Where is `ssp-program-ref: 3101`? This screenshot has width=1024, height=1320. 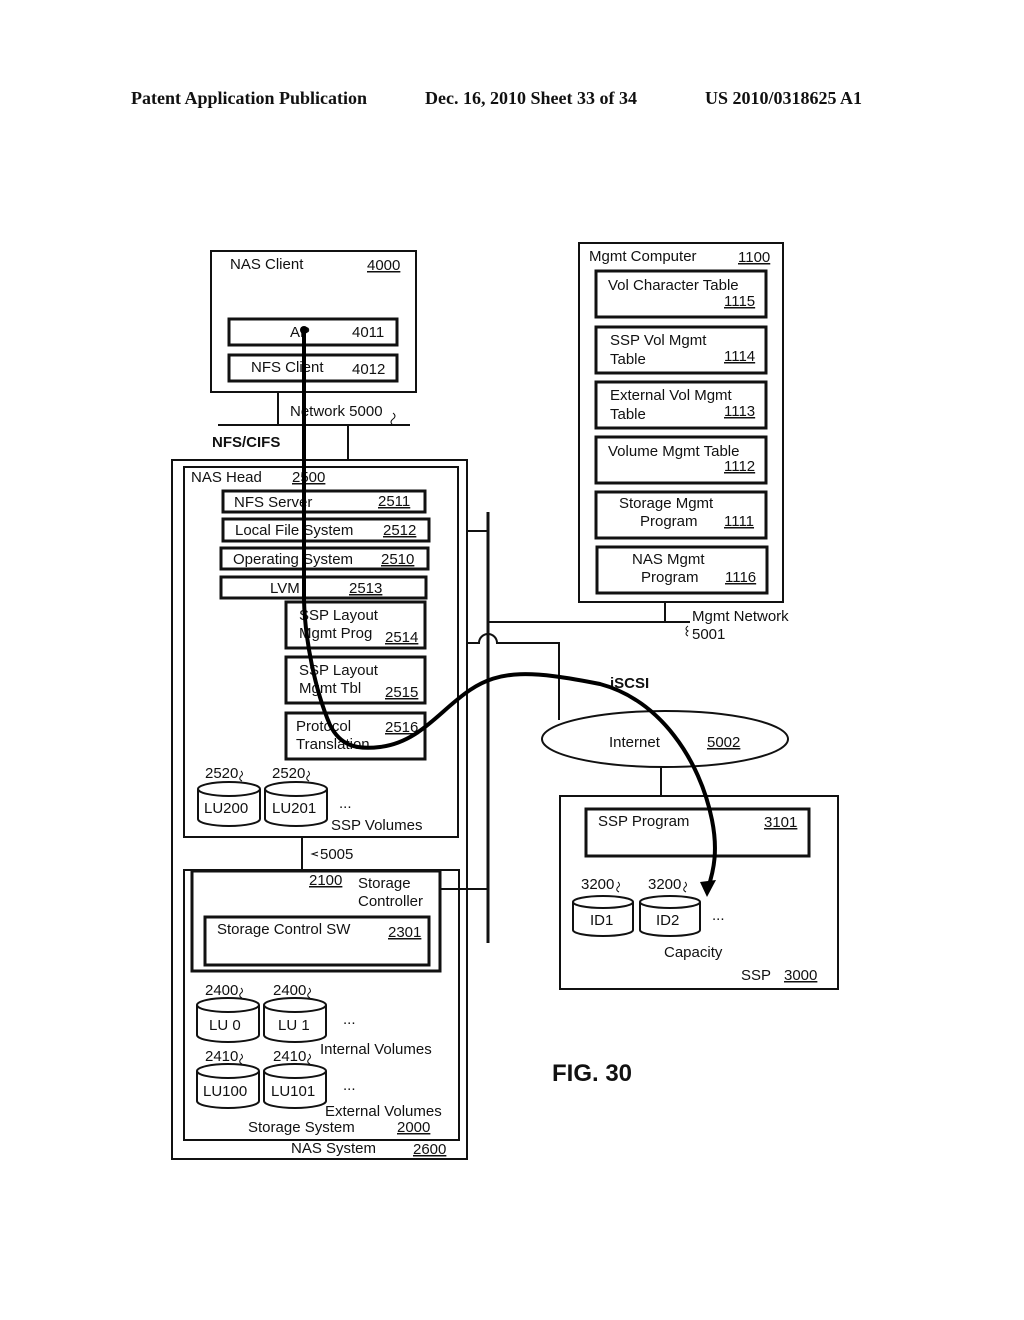
ssp-program-ref: 3101 is located at coordinates (780, 822).